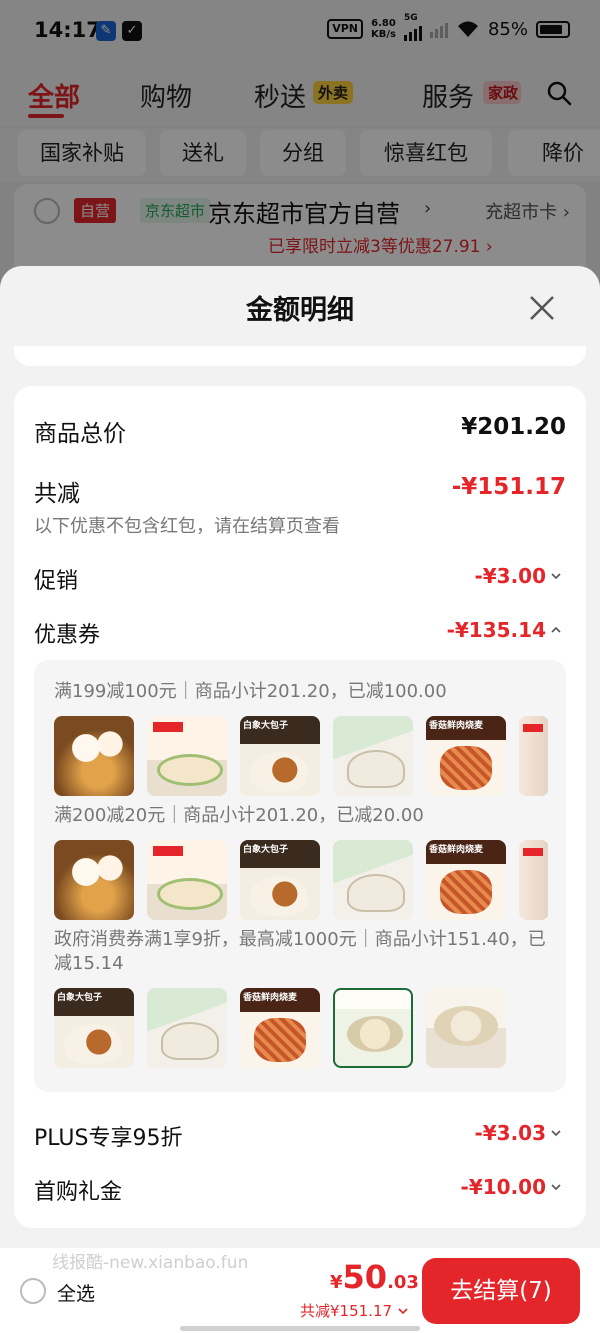 The width and height of the screenshot is (600, 1333). I want to click on coupon-1-products: 白象大包子 香菇鲜肉烧麦, so click(301, 756).